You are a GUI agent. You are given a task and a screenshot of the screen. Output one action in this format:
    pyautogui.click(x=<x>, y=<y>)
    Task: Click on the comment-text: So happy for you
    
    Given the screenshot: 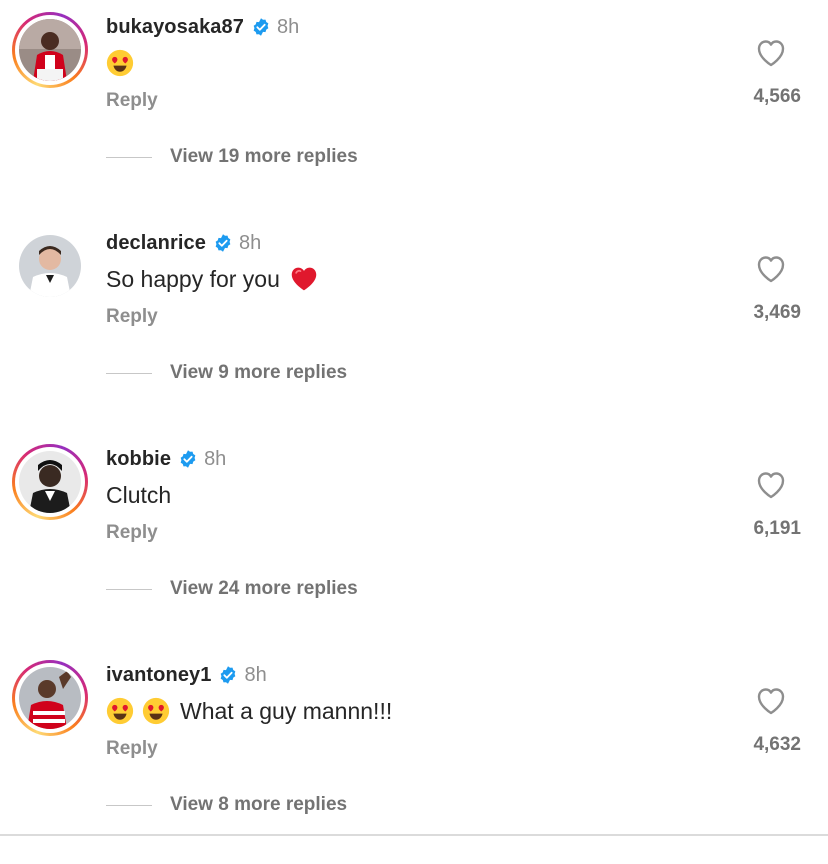 What is the action you would take?
    pyautogui.click(x=217, y=279)
    